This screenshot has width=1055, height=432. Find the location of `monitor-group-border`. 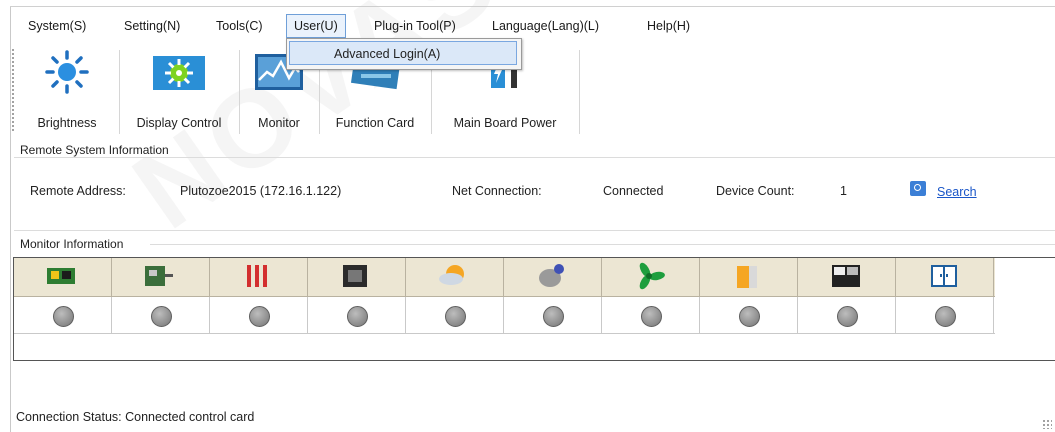

monitor-group-border is located at coordinates (602, 244).